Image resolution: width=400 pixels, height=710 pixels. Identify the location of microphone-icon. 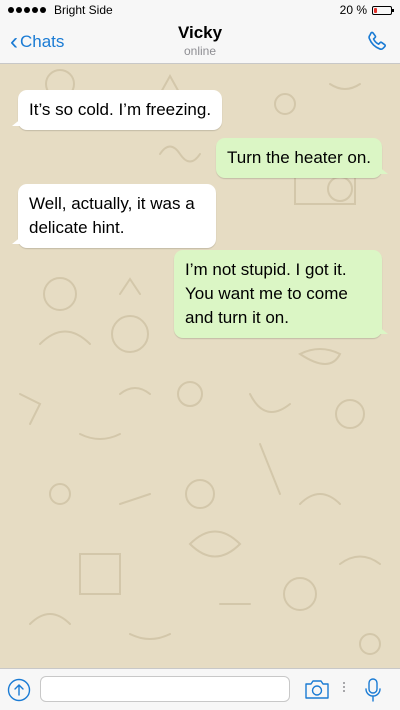
(373, 690).